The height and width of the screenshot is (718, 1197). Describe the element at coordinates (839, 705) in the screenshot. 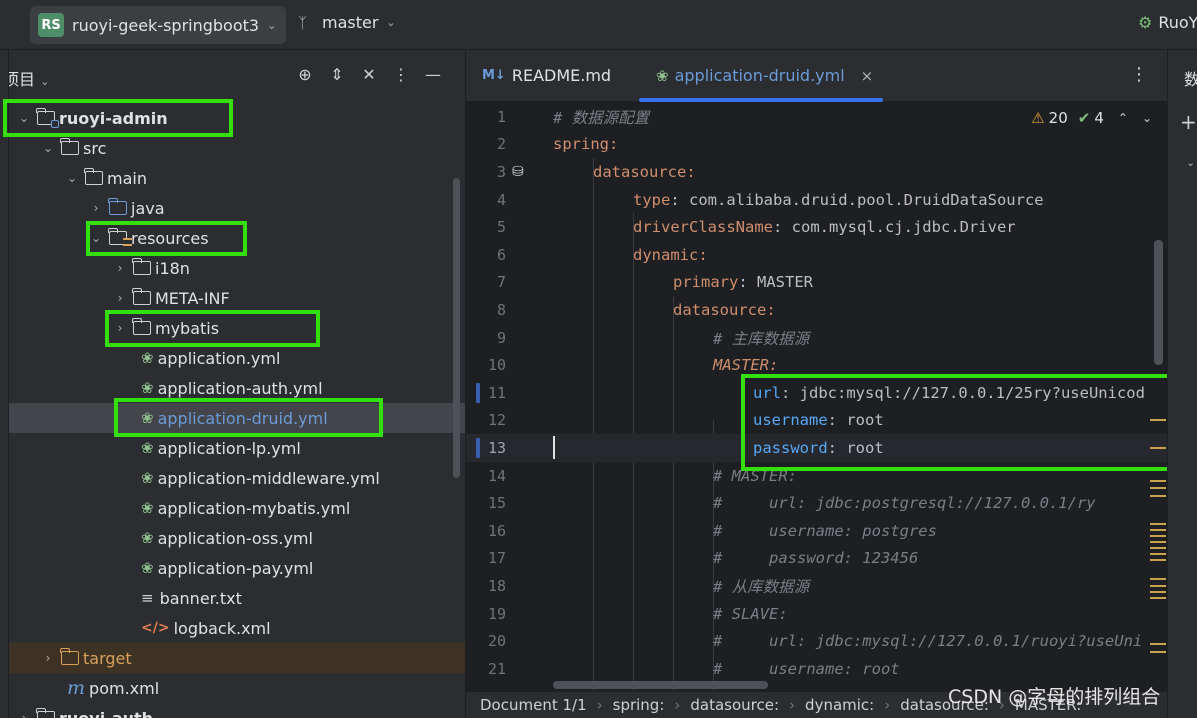

I see `breadcrumb-item: dynamic:` at that location.